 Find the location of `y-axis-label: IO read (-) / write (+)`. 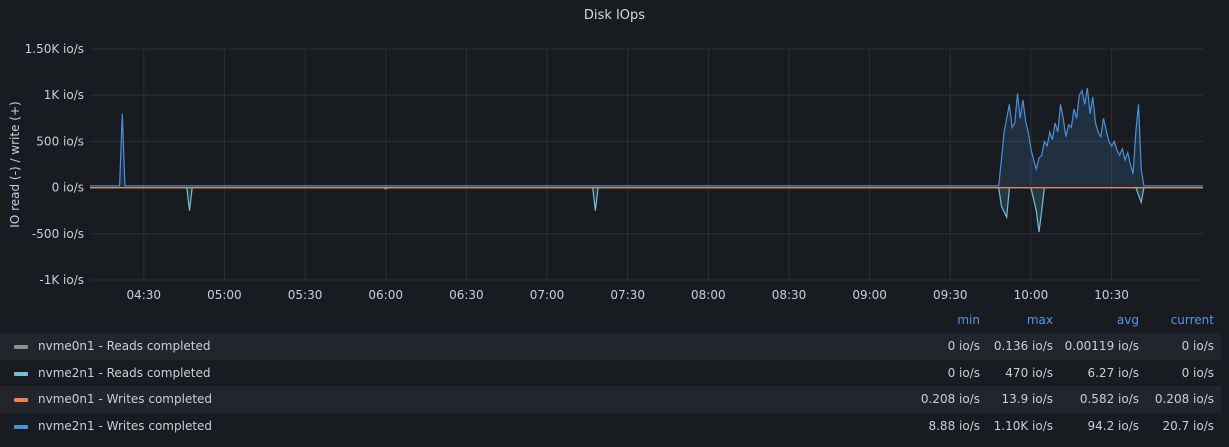

y-axis-label: IO read (-) / write (+) is located at coordinates (15, 164).